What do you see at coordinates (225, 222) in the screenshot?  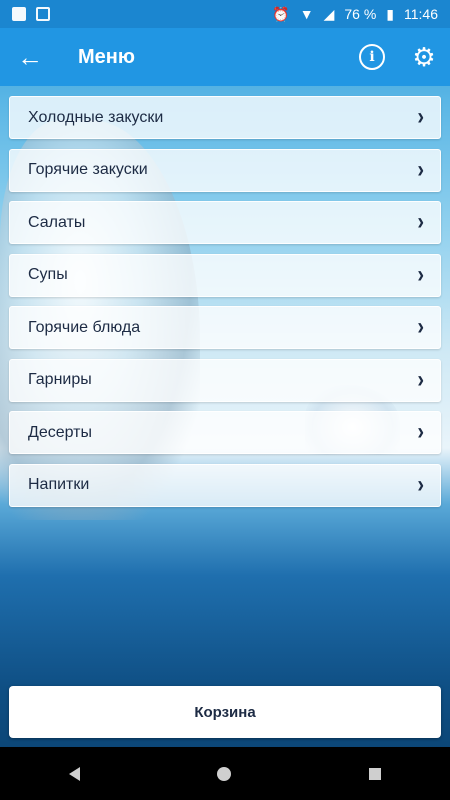 I see `menu-item-salads: Салаты ›` at bounding box center [225, 222].